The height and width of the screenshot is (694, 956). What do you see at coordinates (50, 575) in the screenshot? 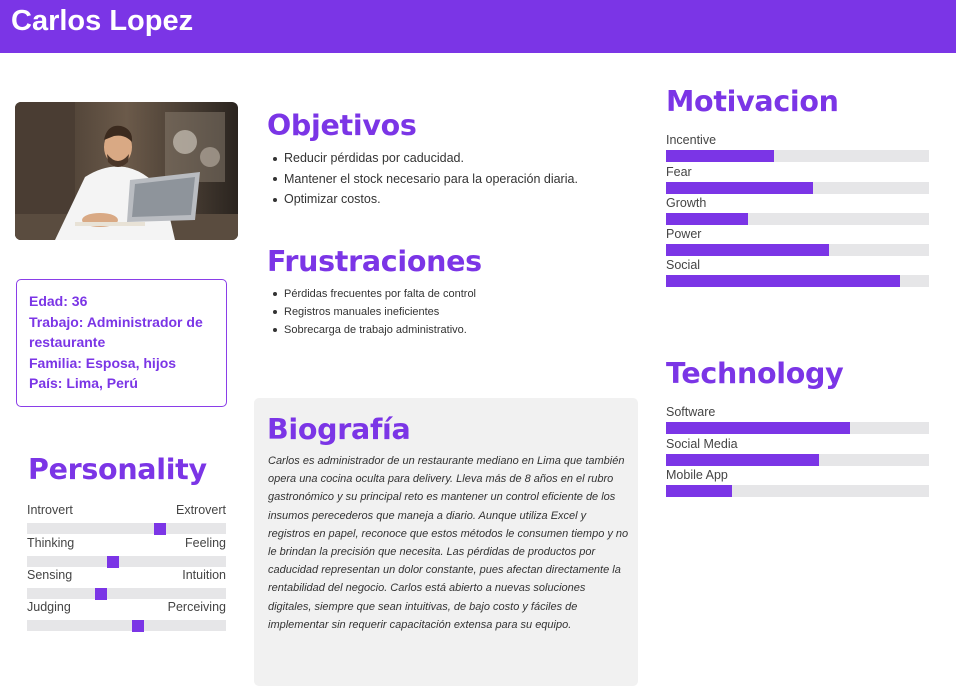
I see `scale-left-label: Sensing` at bounding box center [50, 575].